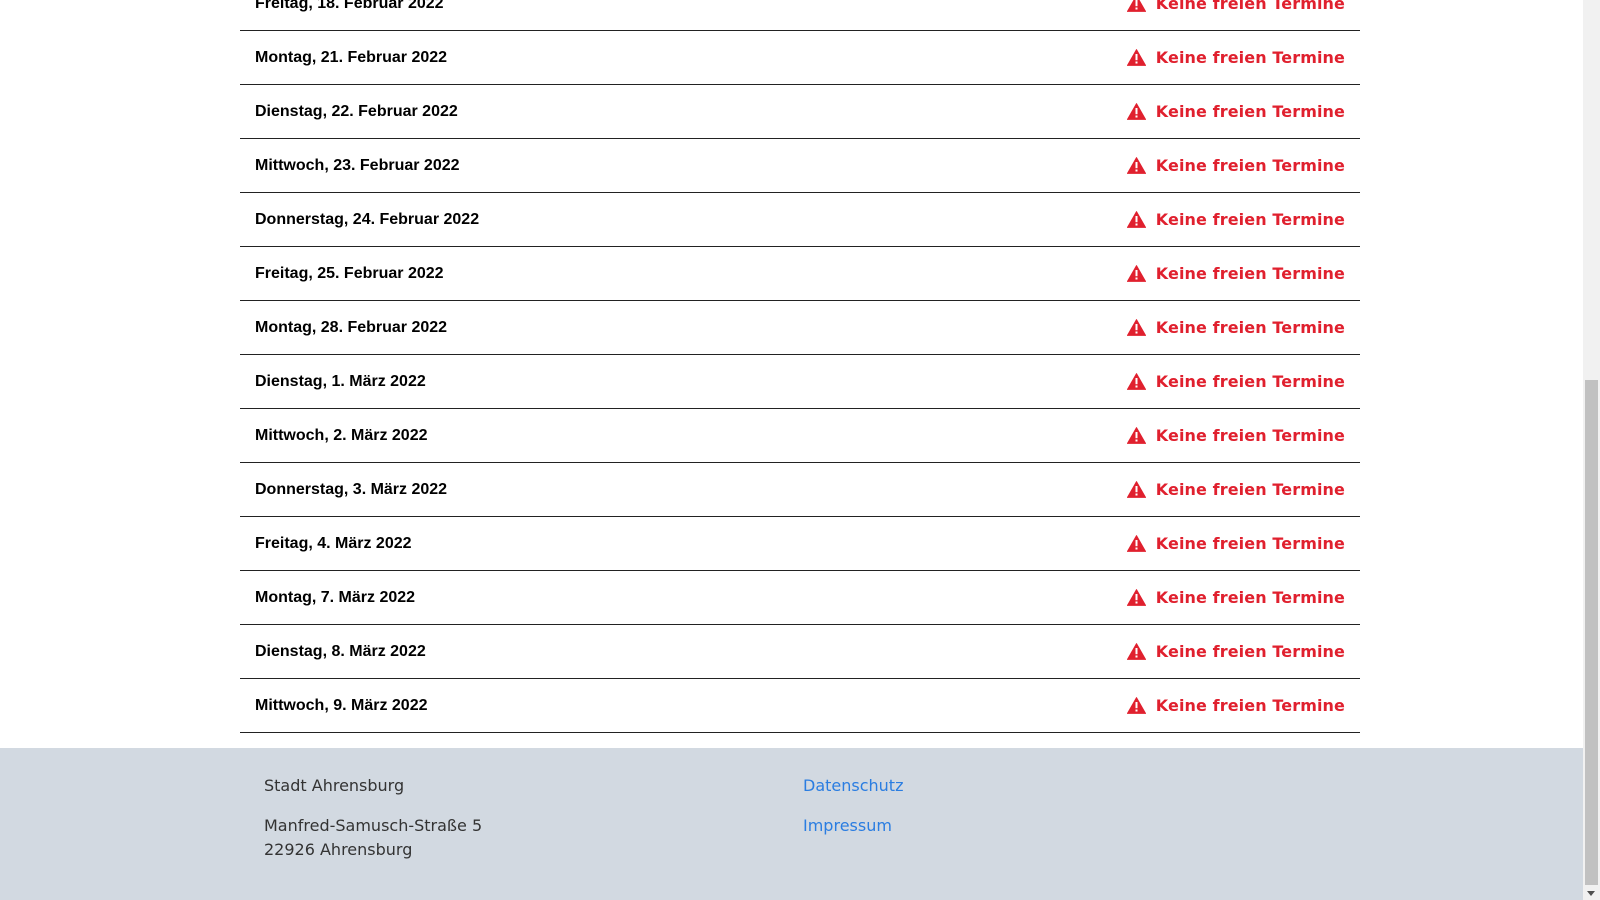 This screenshot has width=1600, height=900. What do you see at coordinates (351, 57) in the screenshot?
I see `appointment-date: Montag, 21. Februar 2022` at bounding box center [351, 57].